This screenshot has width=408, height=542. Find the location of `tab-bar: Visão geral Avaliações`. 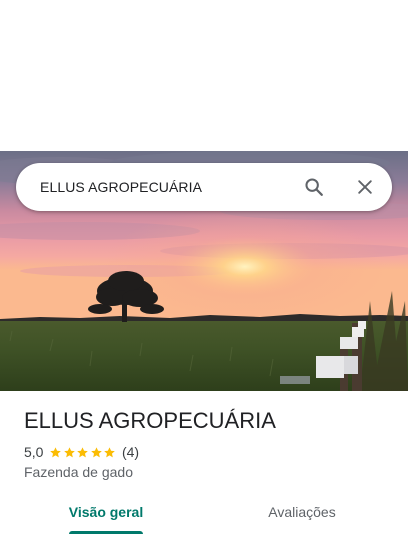

tab-bar: Visão geral Avaliações is located at coordinates (204, 518).